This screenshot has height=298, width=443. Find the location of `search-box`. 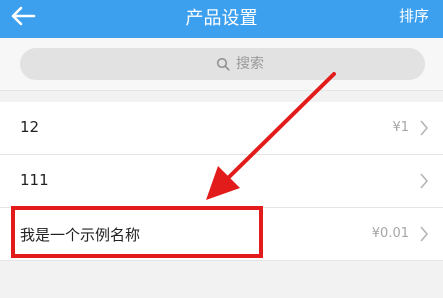

search-box is located at coordinates (222, 64).